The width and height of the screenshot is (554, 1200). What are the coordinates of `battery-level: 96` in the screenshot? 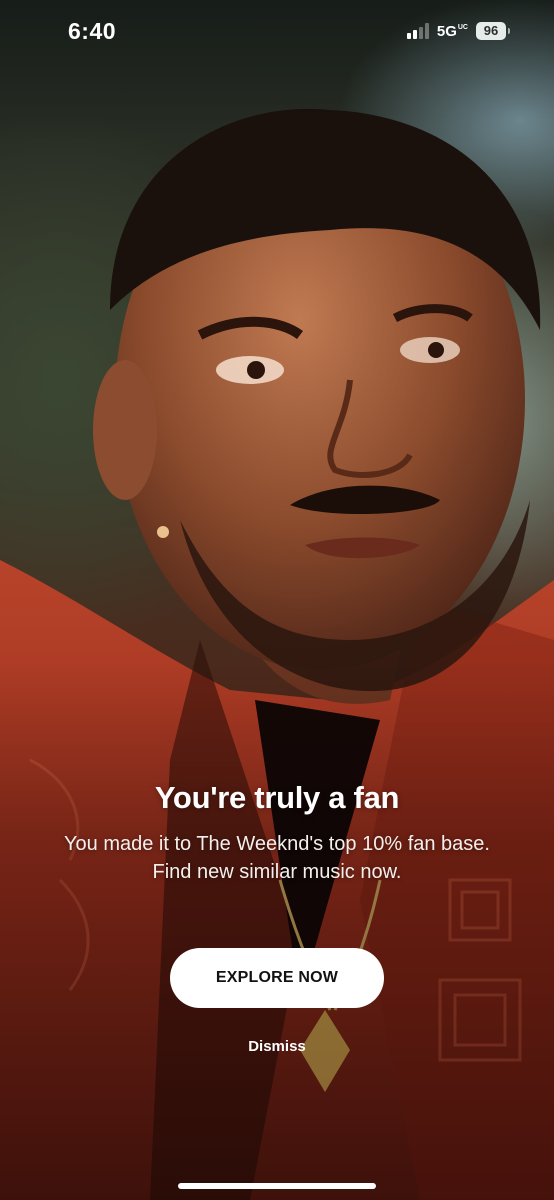 It's located at (491, 30).